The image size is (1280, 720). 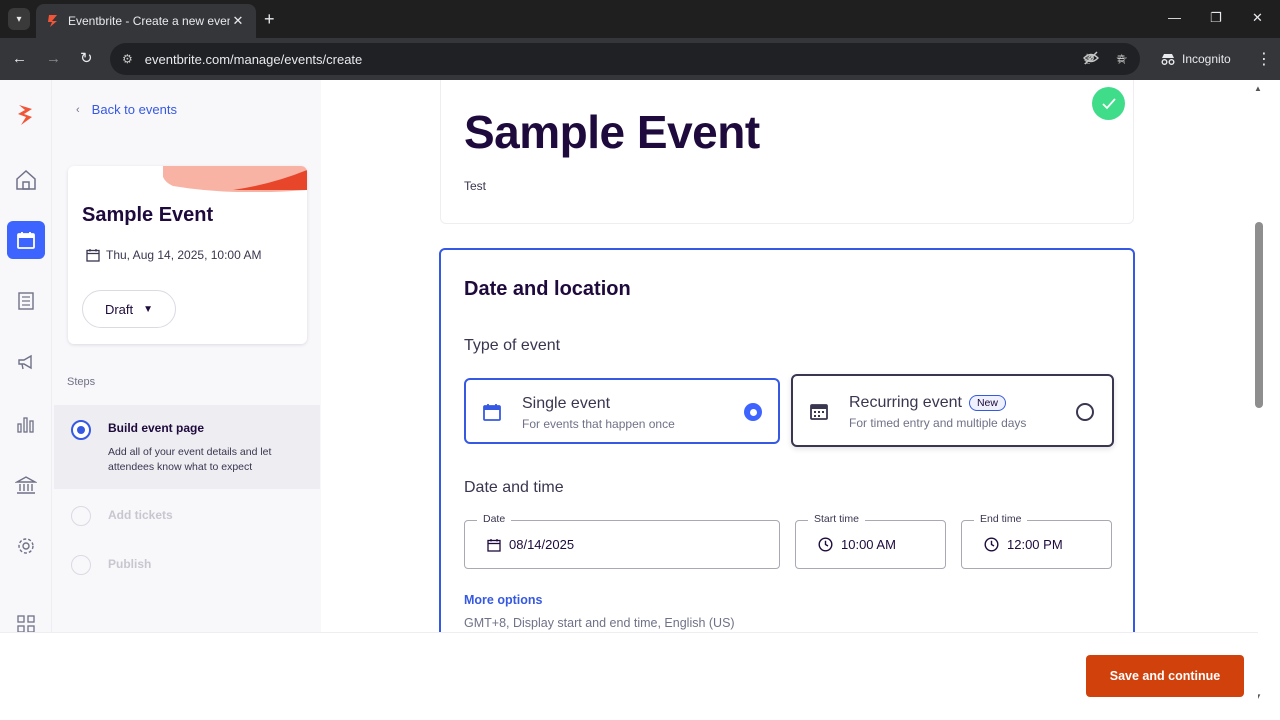 I want to click on card-event-name: Sample Event, so click(x=148, y=215).